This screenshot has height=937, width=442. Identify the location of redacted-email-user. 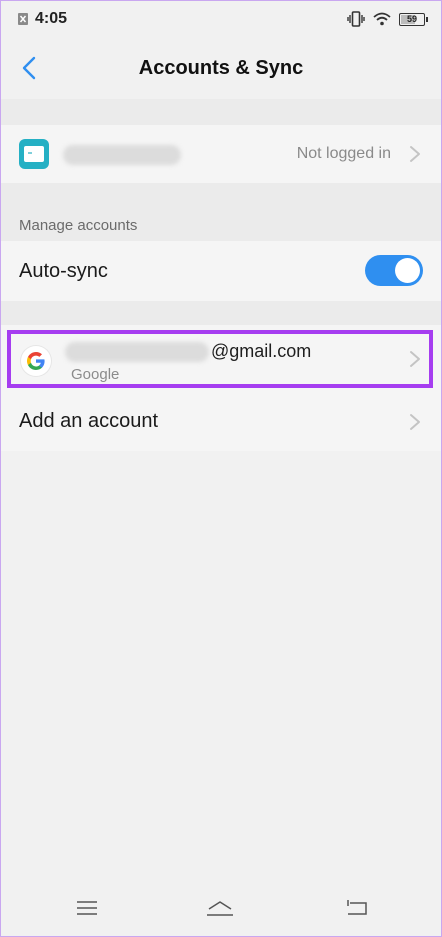
(137, 352).